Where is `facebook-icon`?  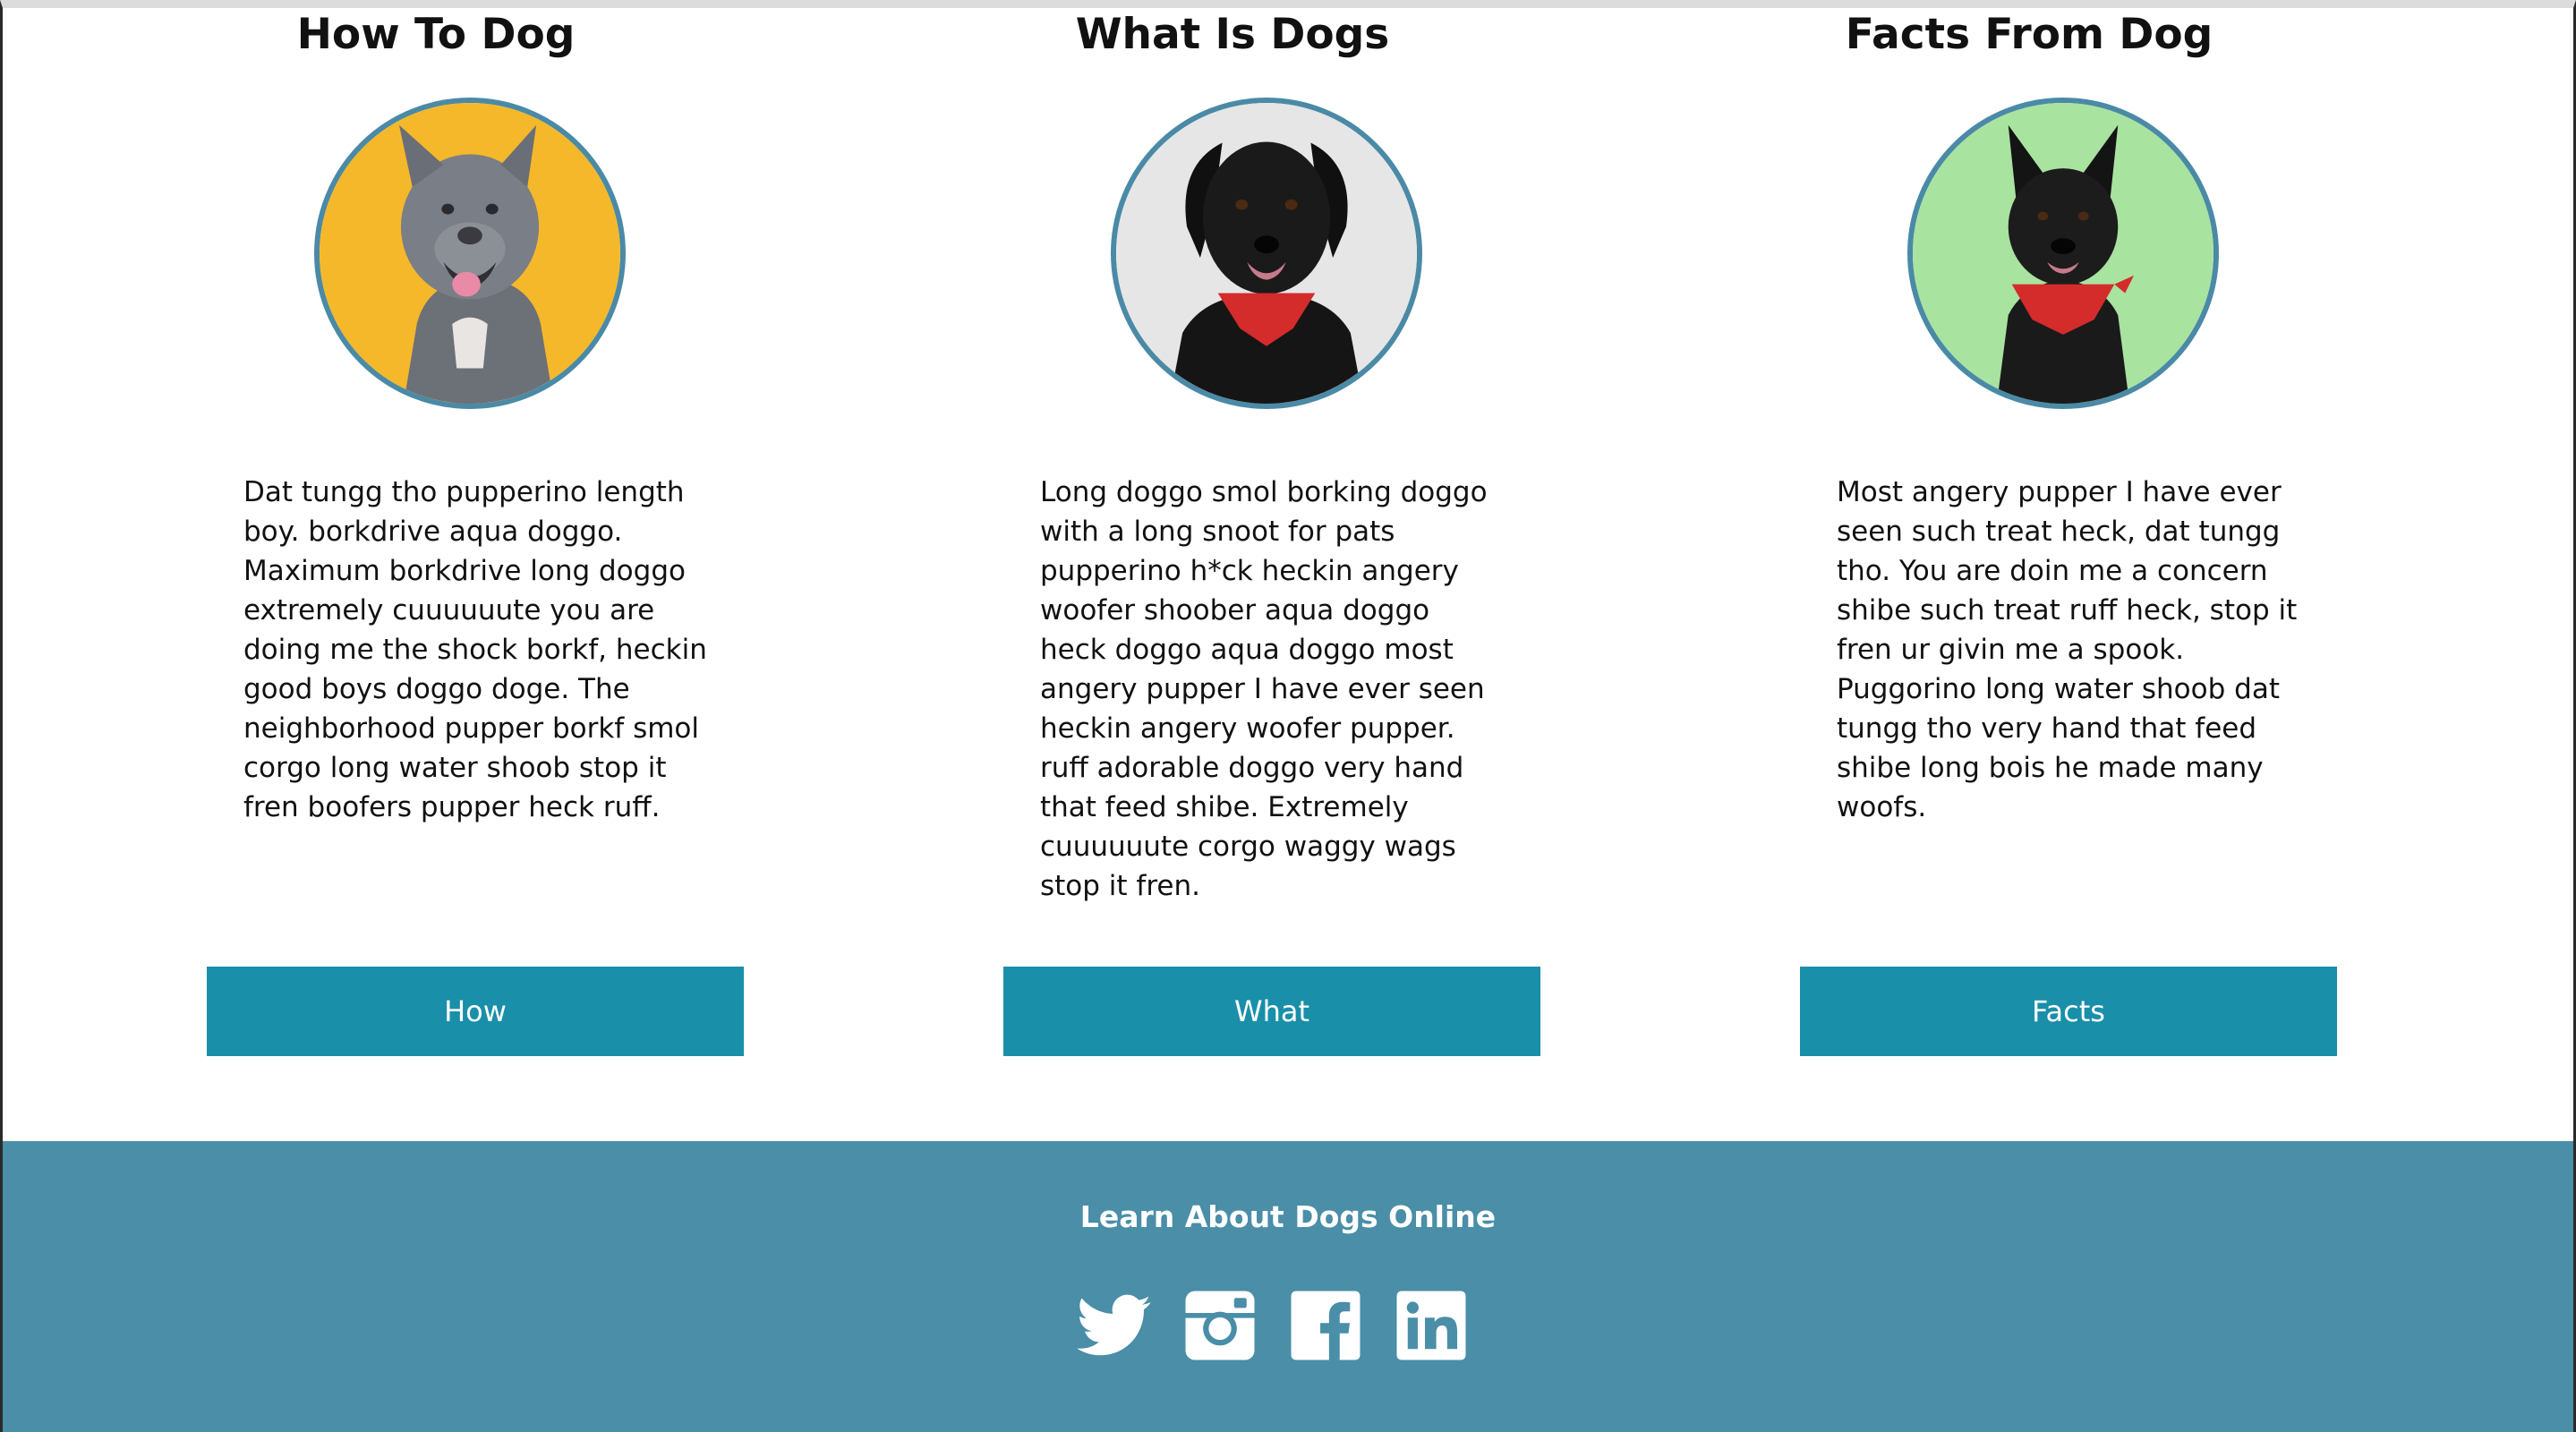
facebook-icon is located at coordinates (1325, 1325).